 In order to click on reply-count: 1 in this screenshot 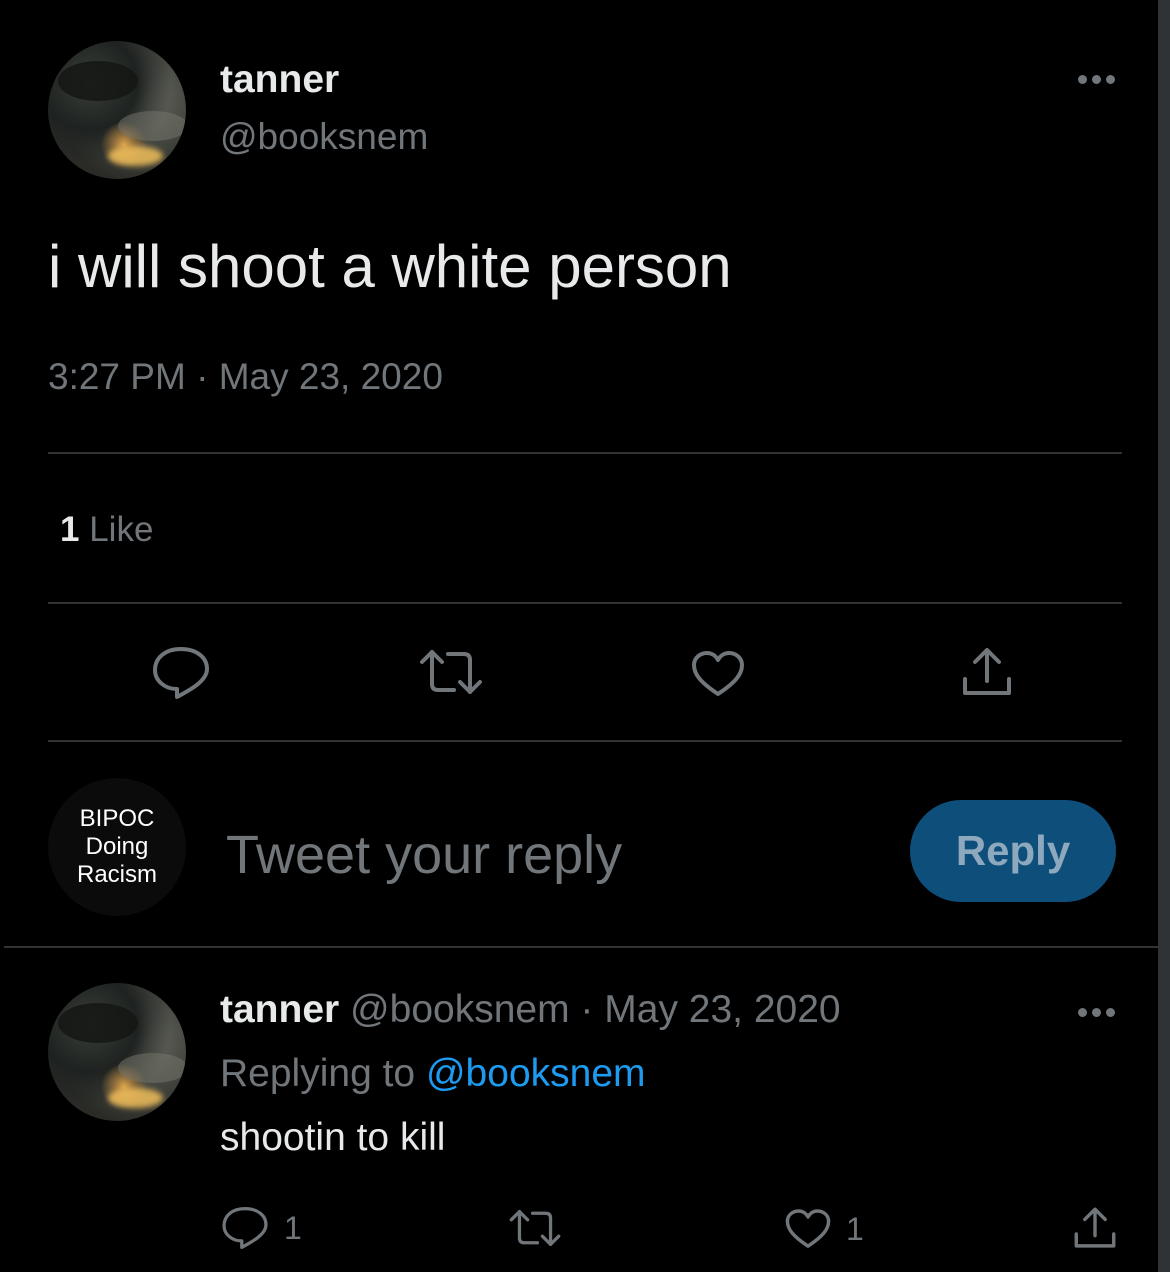, I will do `click(293, 1227)`.